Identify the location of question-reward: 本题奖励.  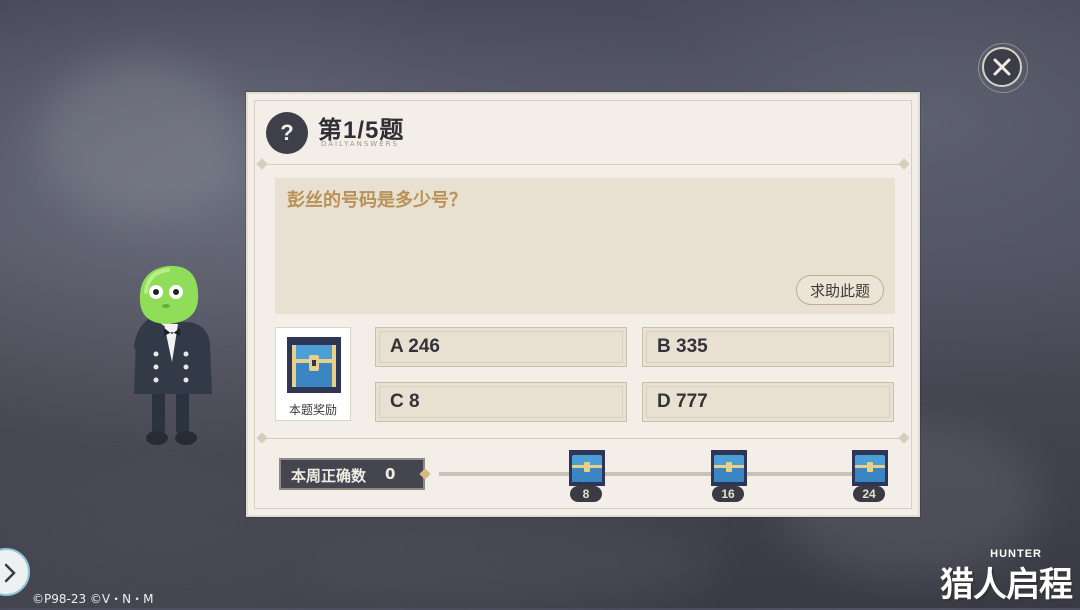
(313, 374).